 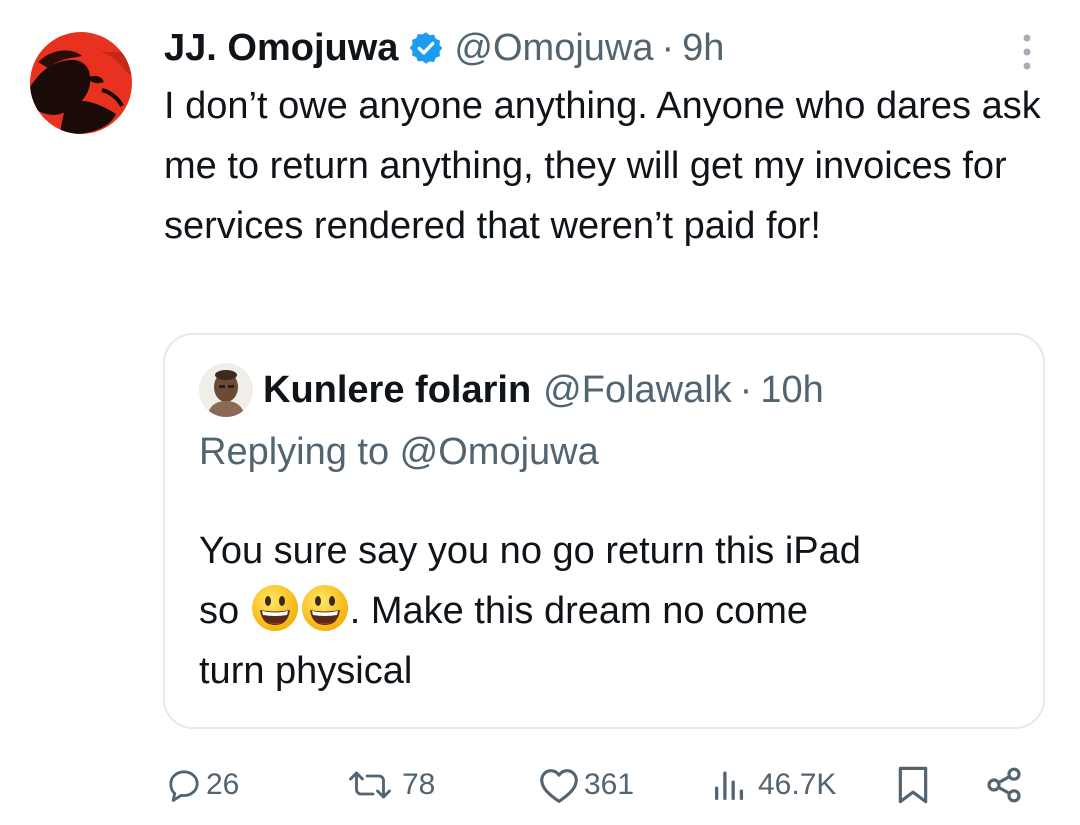 What do you see at coordinates (703, 48) in the screenshot?
I see `tweet-timestamp: 9h` at bounding box center [703, 48].